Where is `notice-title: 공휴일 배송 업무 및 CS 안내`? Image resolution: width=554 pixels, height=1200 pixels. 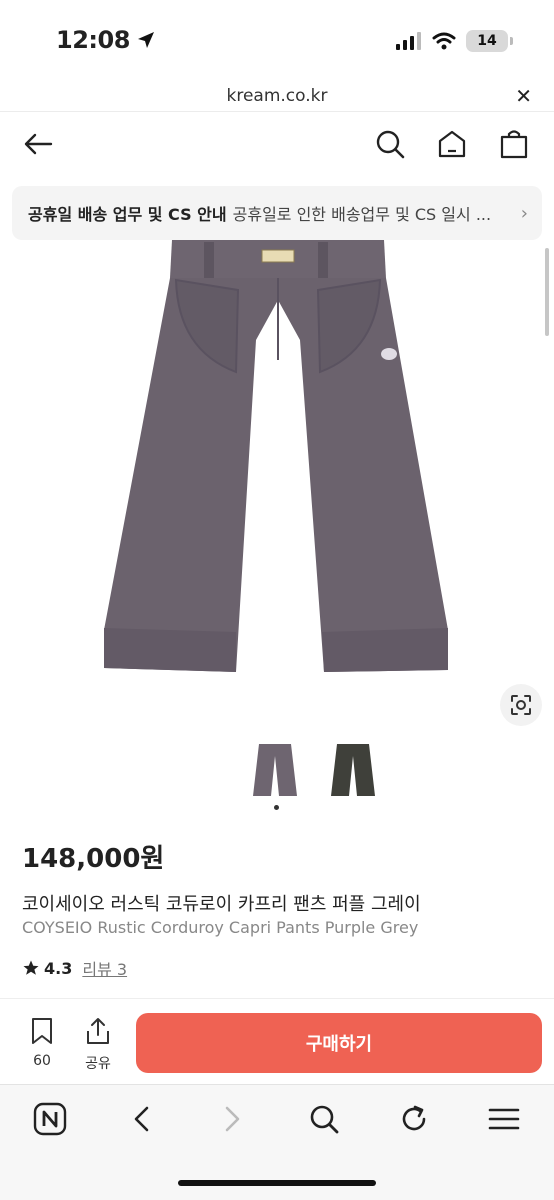 notice-title: 공휴일 배송 업무 및 CS 안내 is located at coordinates (127, 214).